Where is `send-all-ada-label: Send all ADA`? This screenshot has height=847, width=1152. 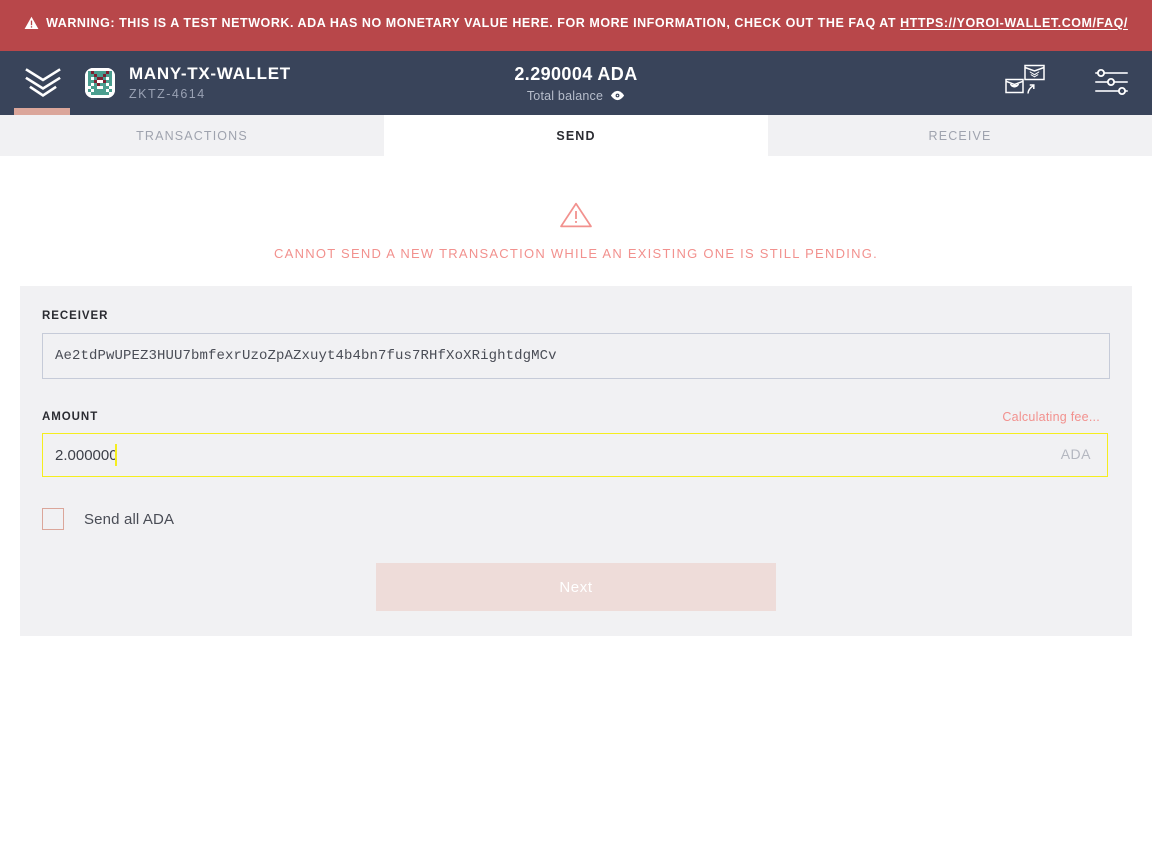
send-all-ada-label: Send all ADA is located at coordinates (129, 519).